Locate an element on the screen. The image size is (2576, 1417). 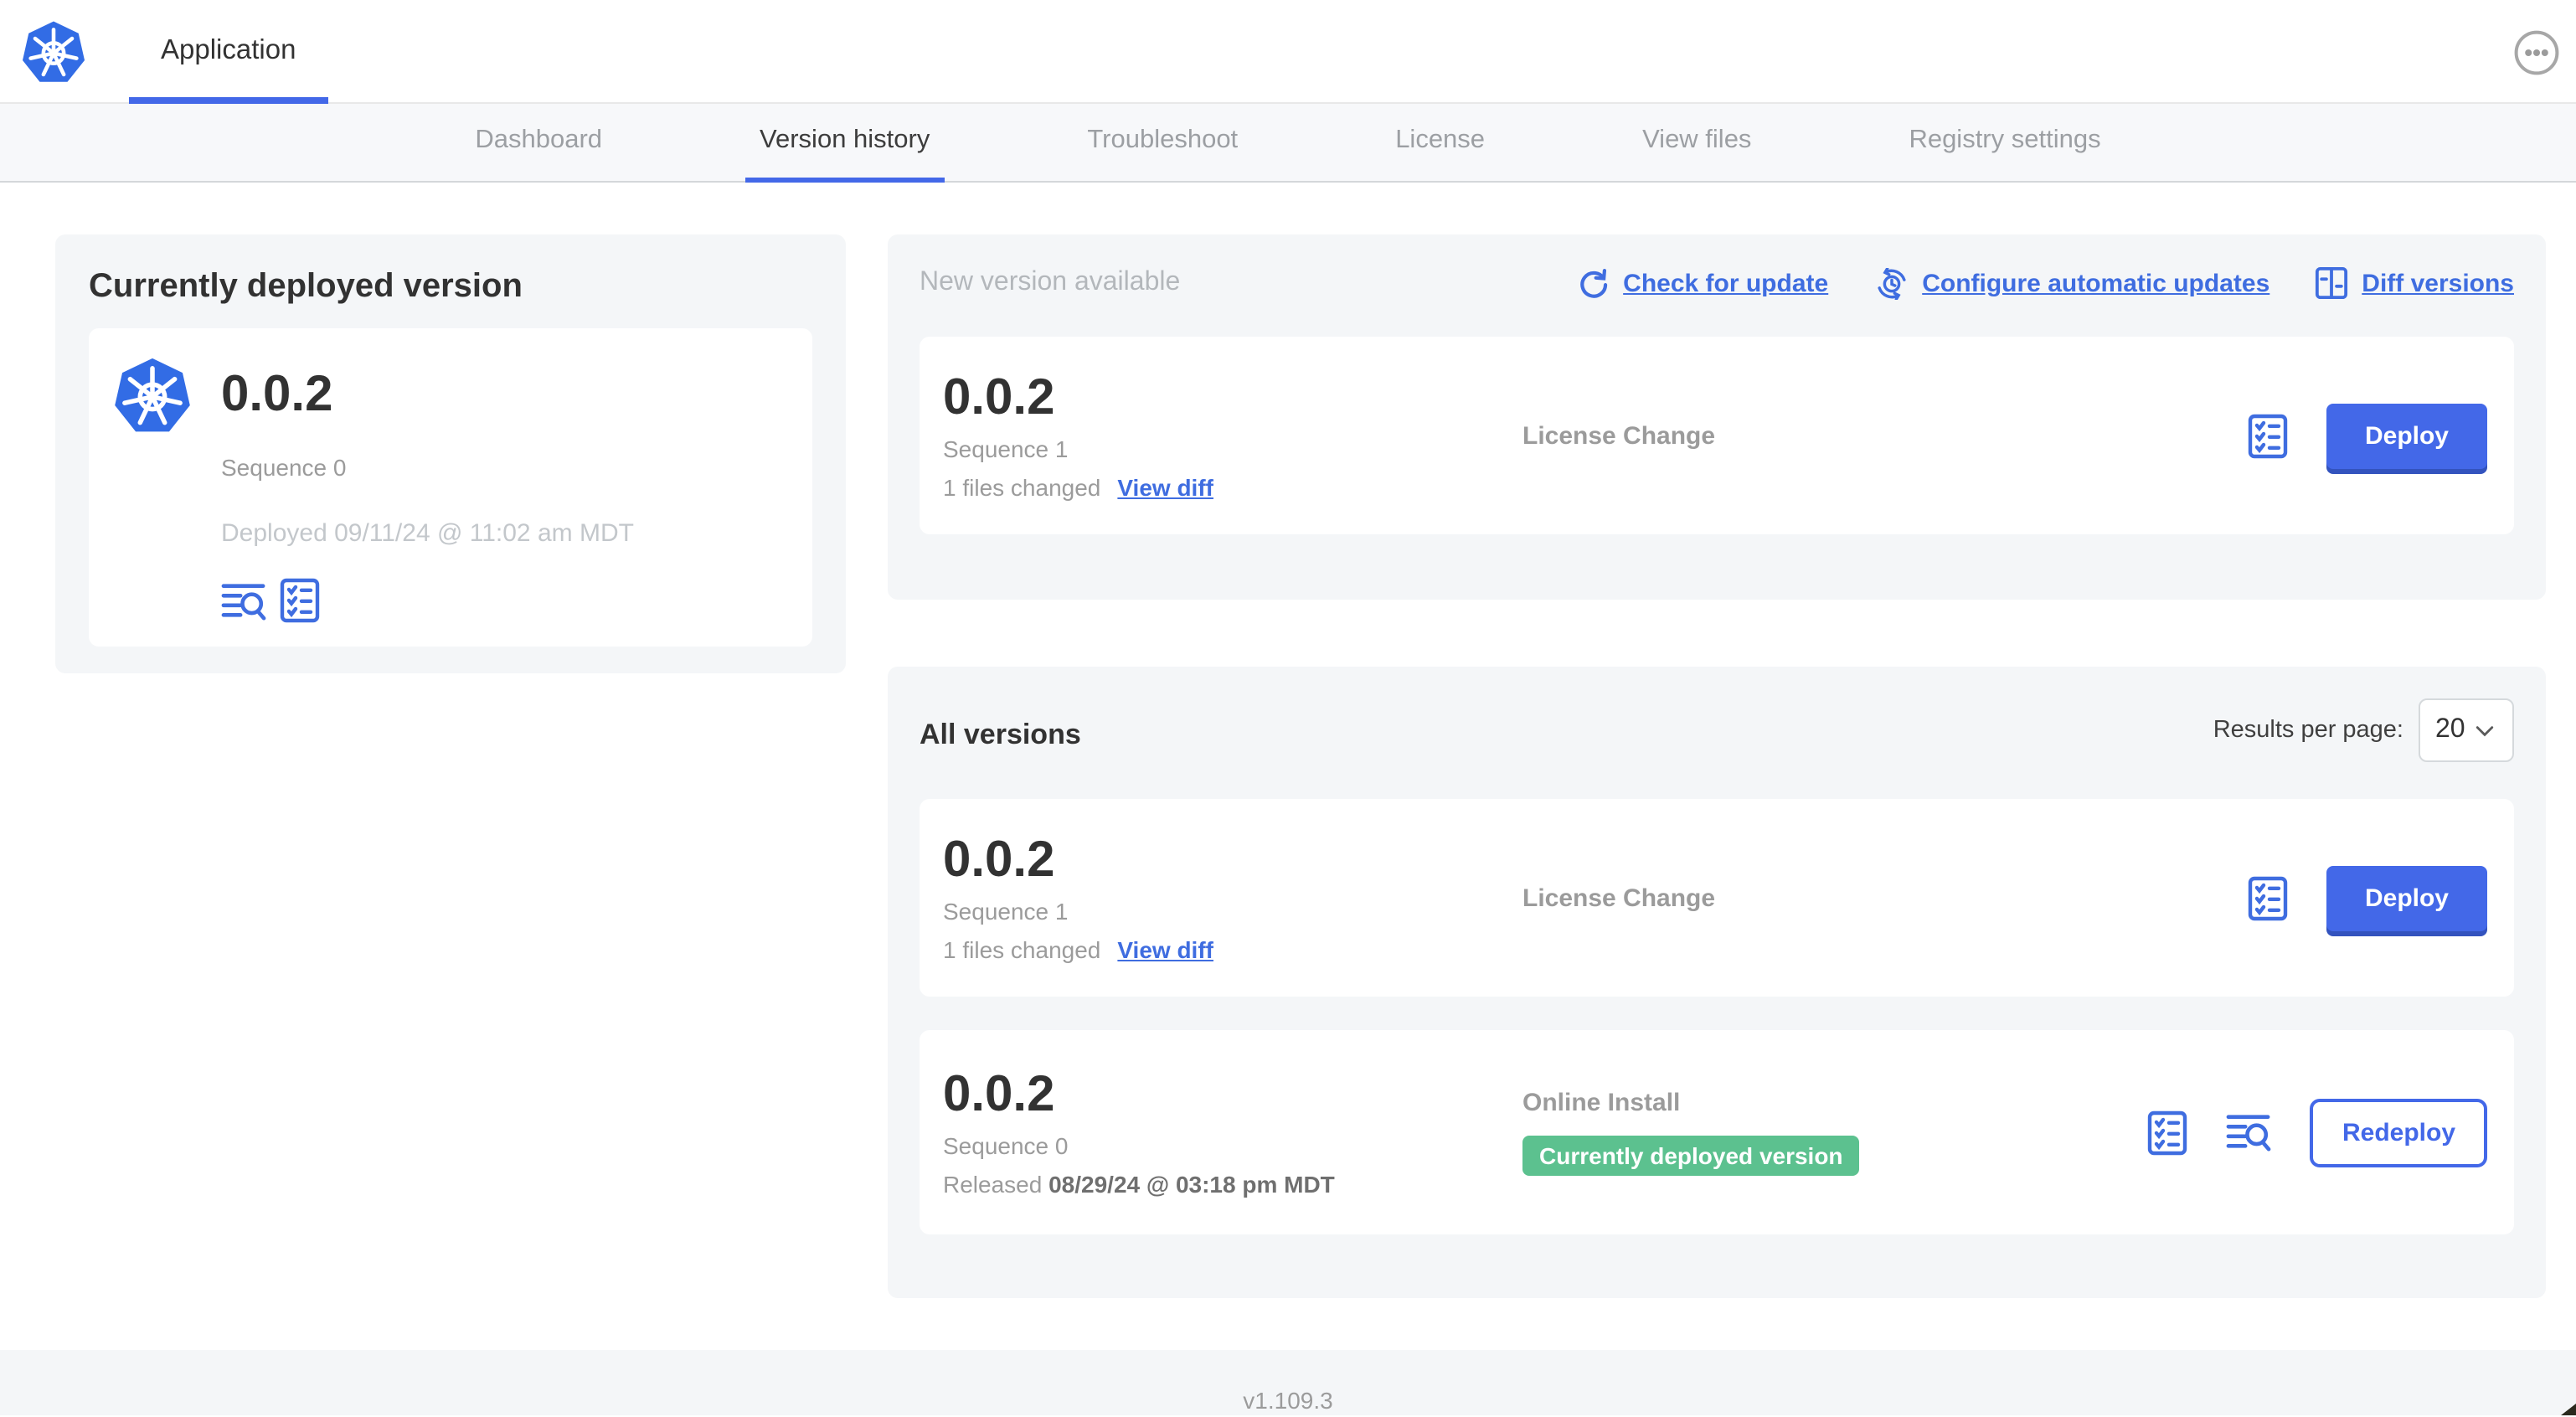
chevron-down-icon is located at coordinates (2484, 731).